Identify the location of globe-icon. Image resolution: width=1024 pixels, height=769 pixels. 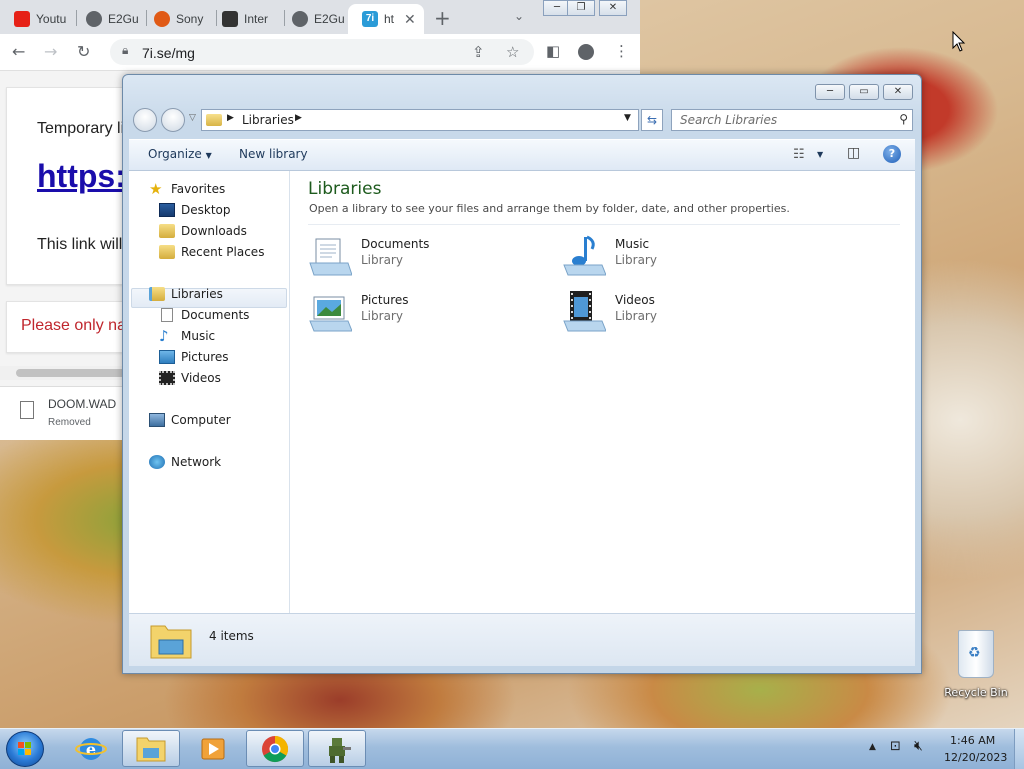
(300, 19).